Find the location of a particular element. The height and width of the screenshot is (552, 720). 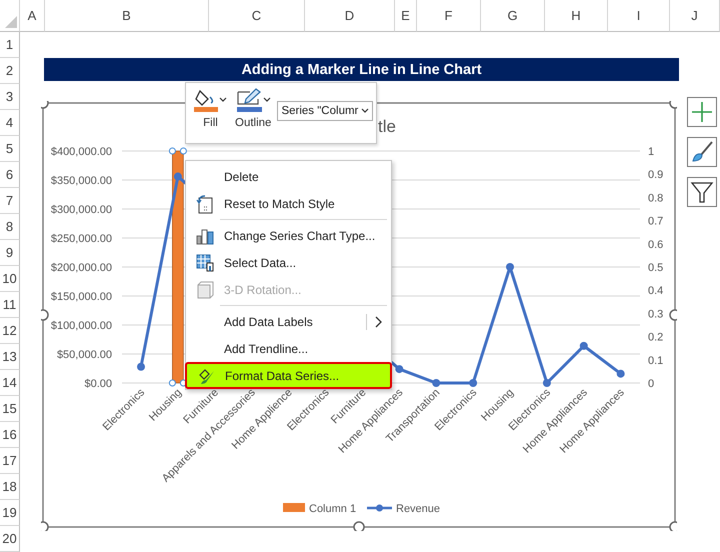

chart-styles-button is located at coordinates (702, 152).